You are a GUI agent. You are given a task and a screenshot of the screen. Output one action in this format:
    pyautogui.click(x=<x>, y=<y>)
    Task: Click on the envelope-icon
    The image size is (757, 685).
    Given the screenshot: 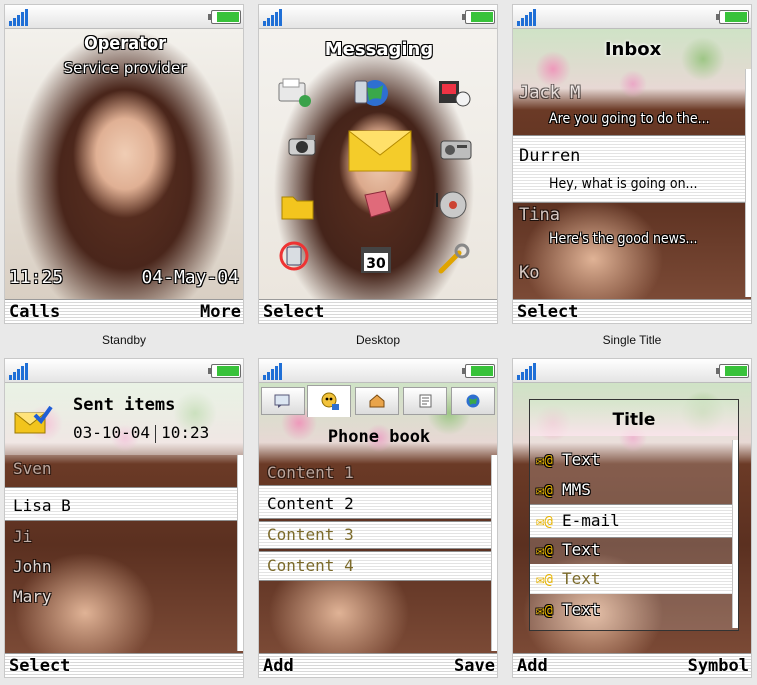 What is the action you would take?
    pyautogui.click(x=380, y=147)
    